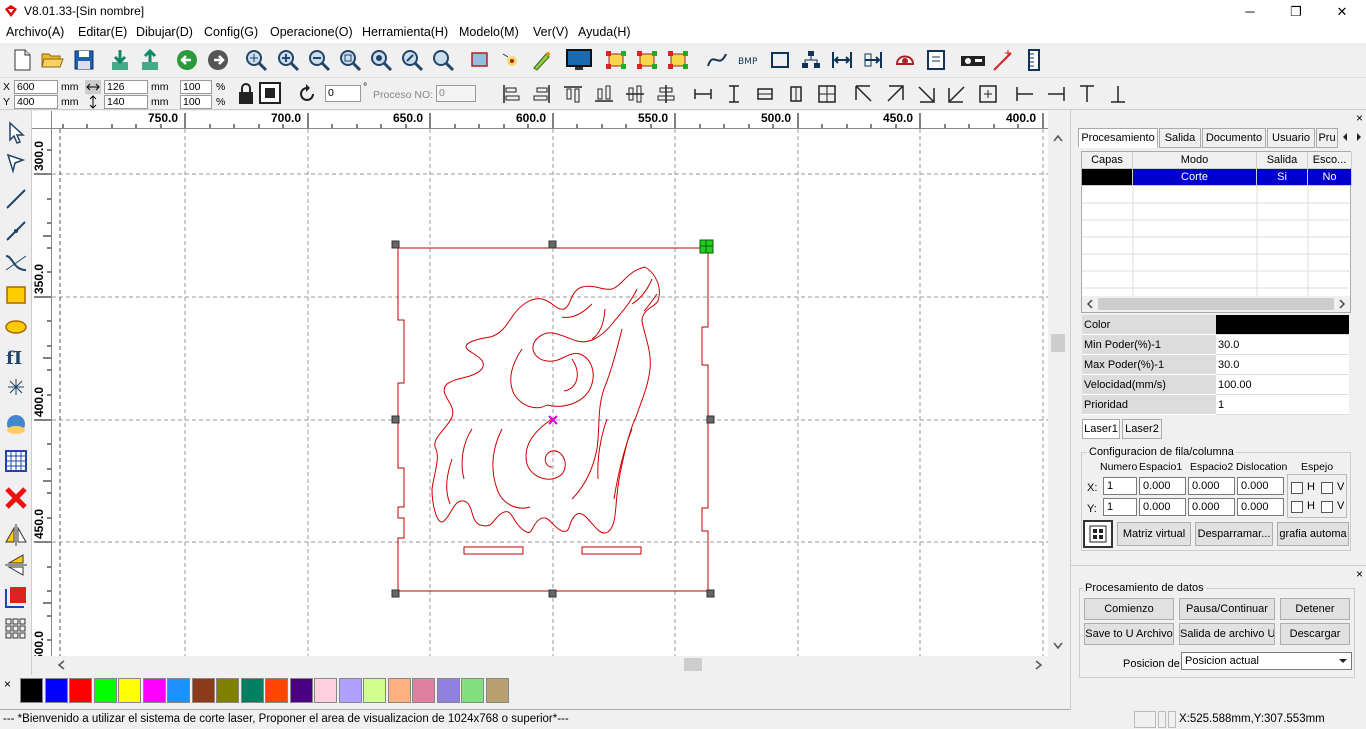  I want to click on delete-icon, so click(16, 498).